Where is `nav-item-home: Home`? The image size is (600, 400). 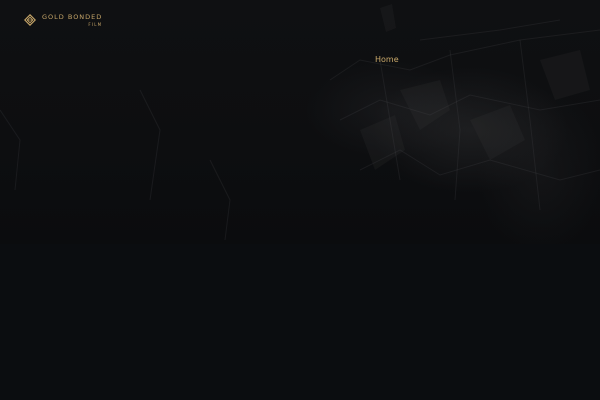 nav-item-home: Home is located at coordinates (387, 59).